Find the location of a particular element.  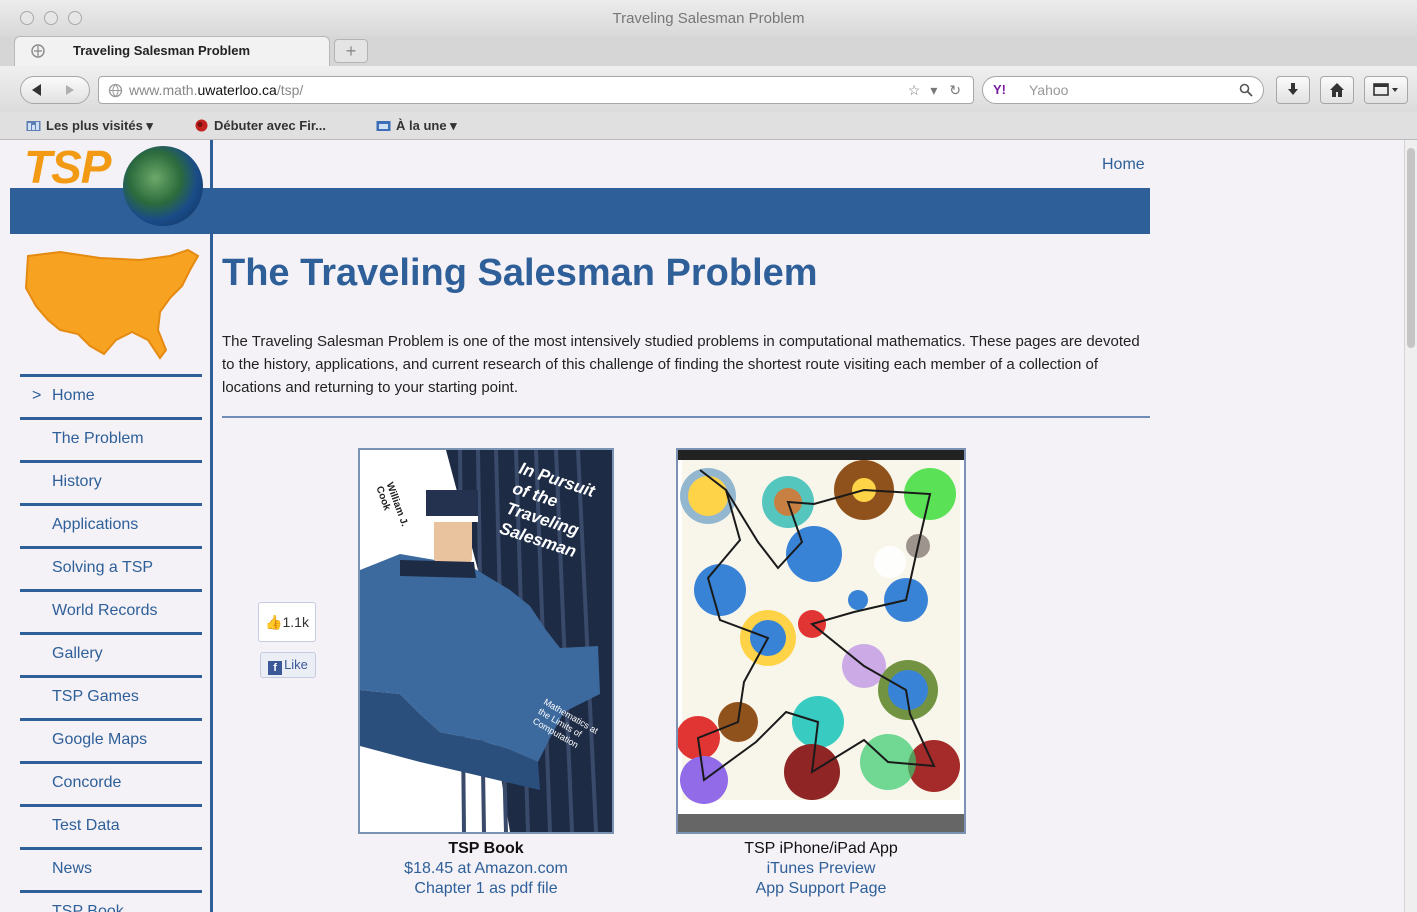

sidebar-item-google-maps: Google Maps is located at coordinates (111, 739).